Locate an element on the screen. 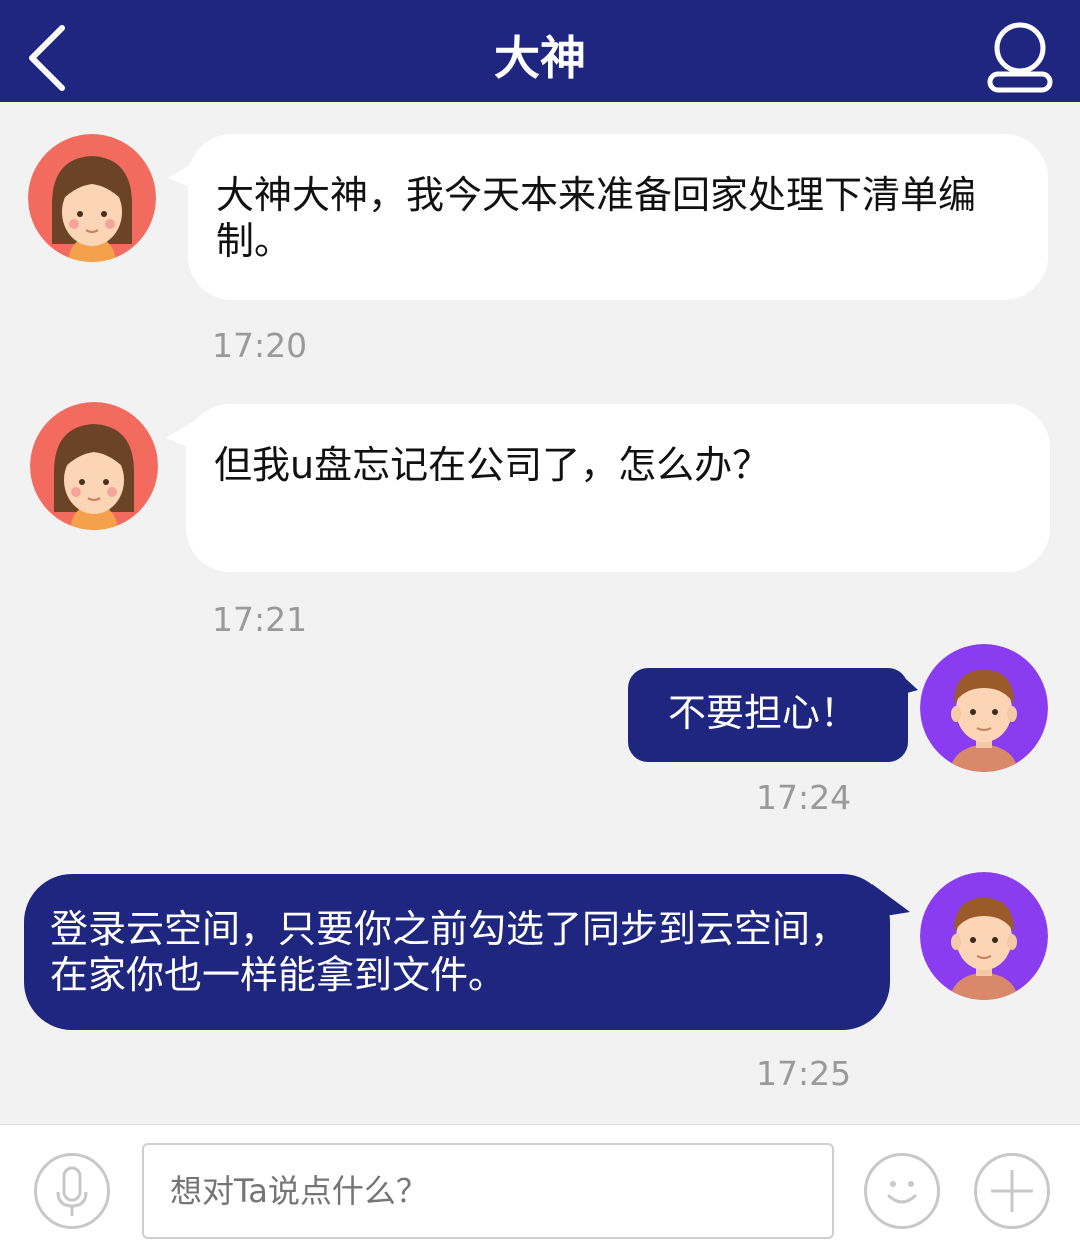  microphone-icon is located at coordinates (72, 1191).